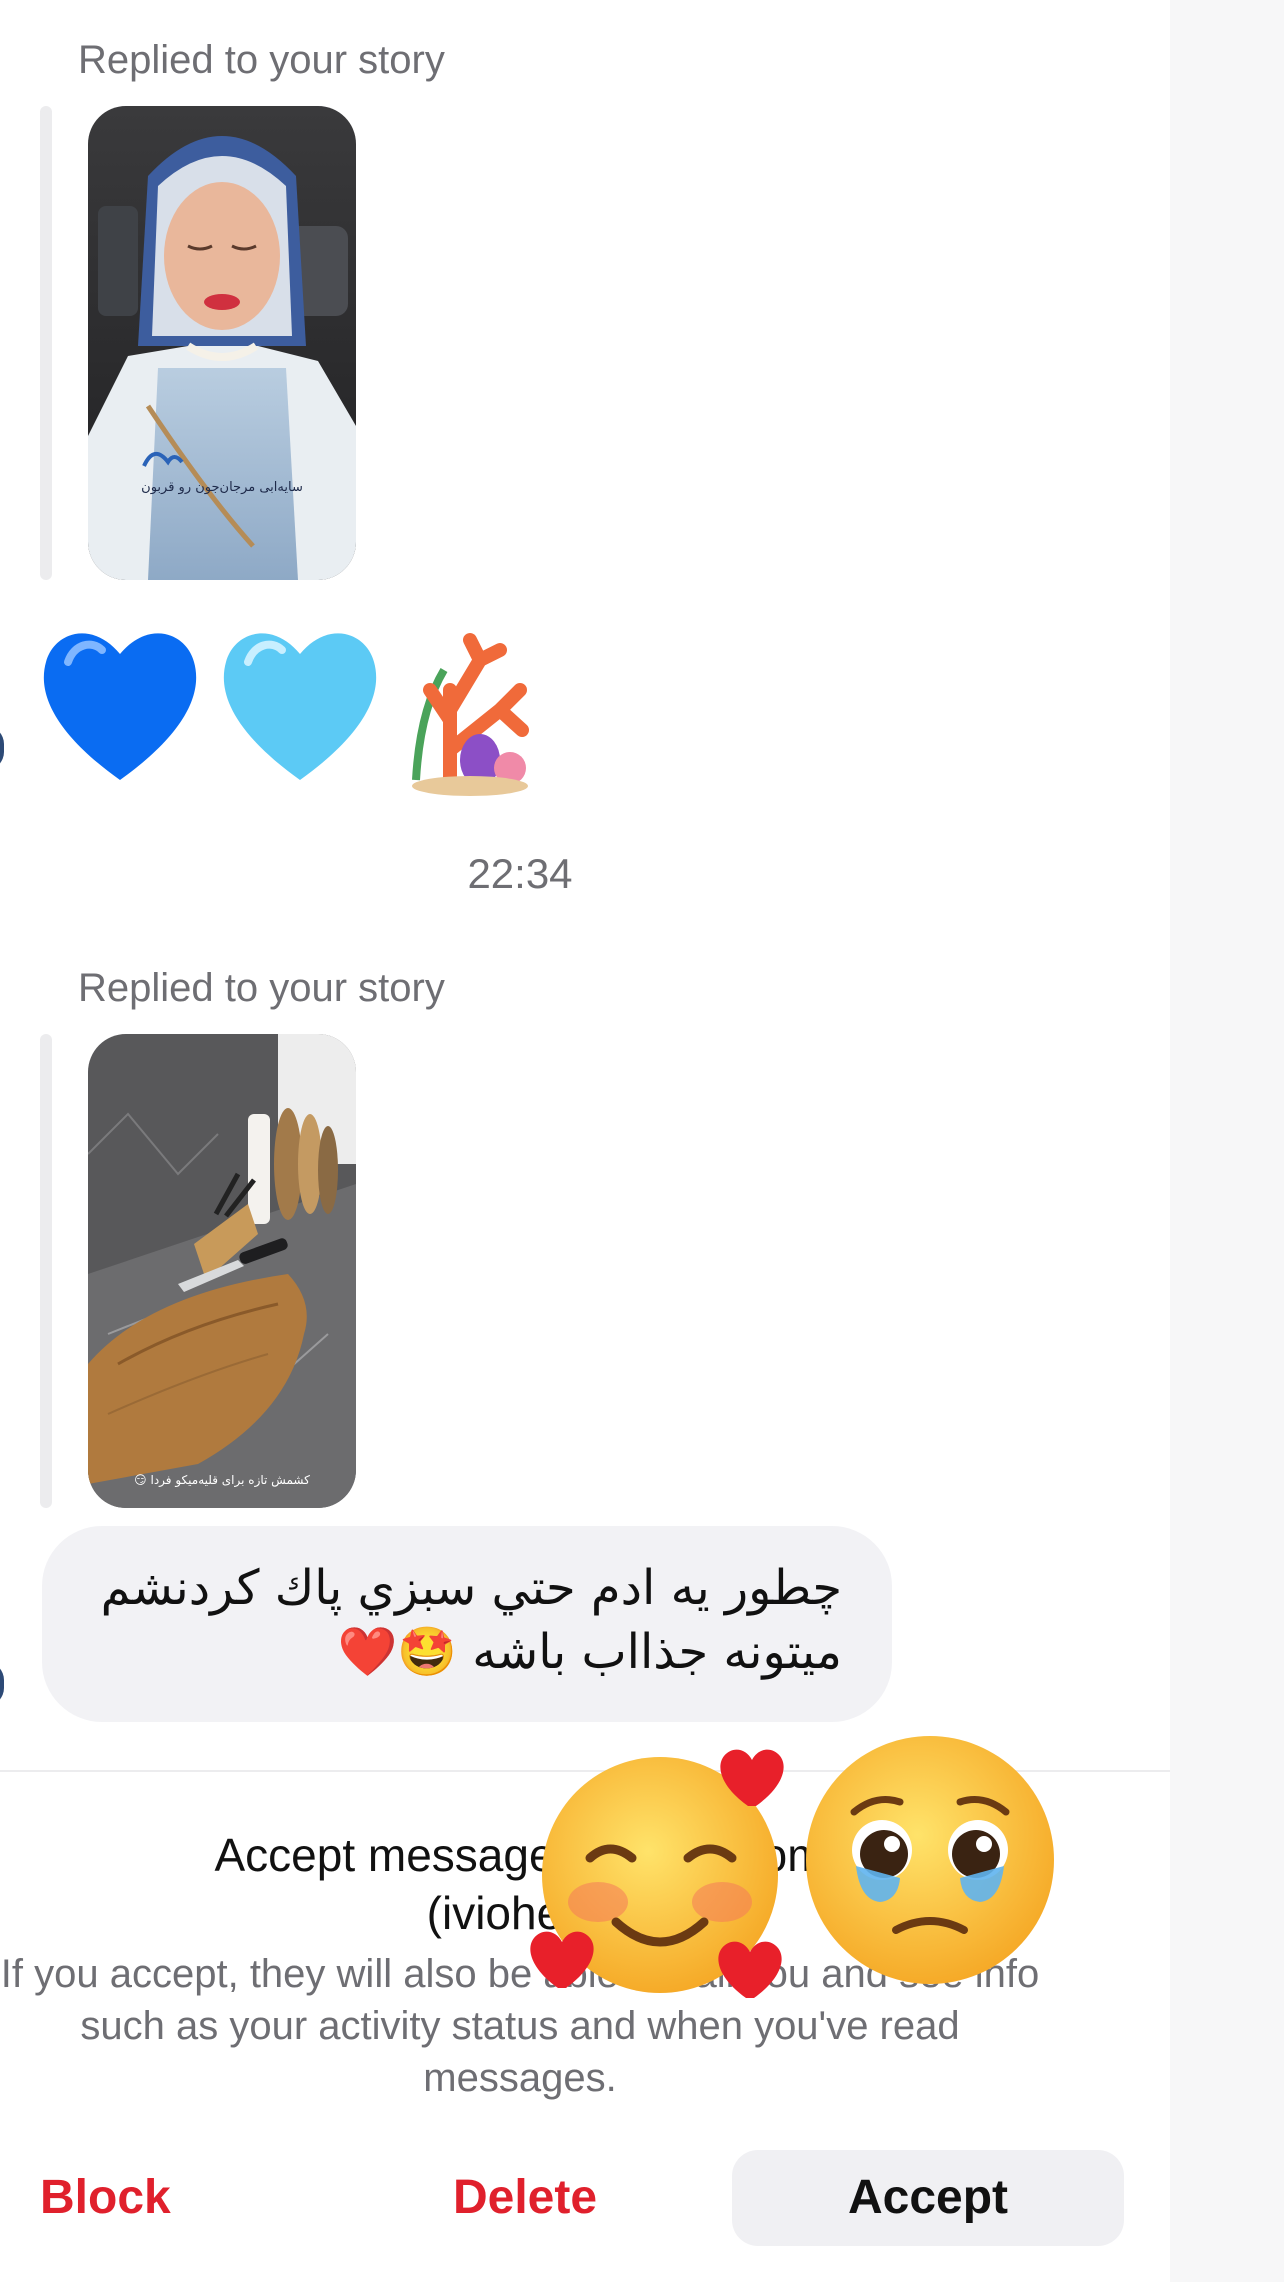 This screenshot has height=2282, width=1284. I want to click on reply-emoji-row, so click(300, 710).